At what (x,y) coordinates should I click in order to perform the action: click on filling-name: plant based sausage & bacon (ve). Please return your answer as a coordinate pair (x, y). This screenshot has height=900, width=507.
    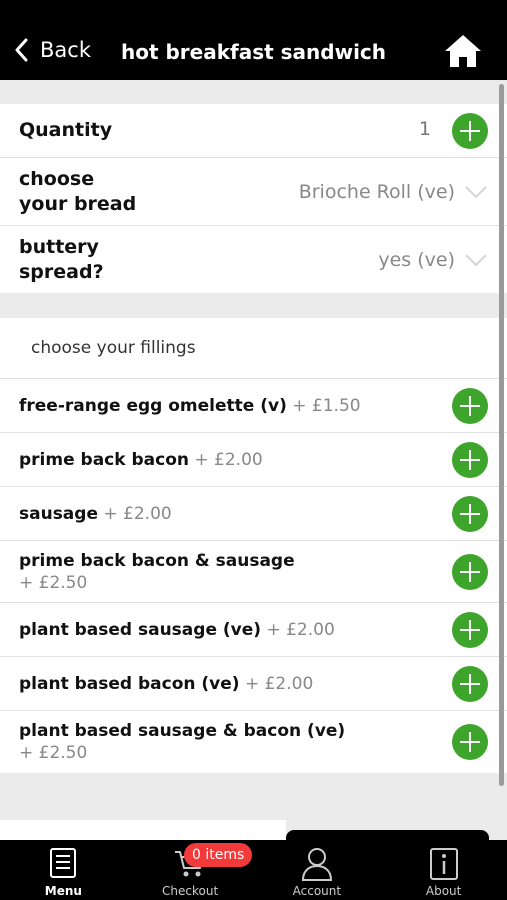
    Looking at the image, I should click on (182, 731).